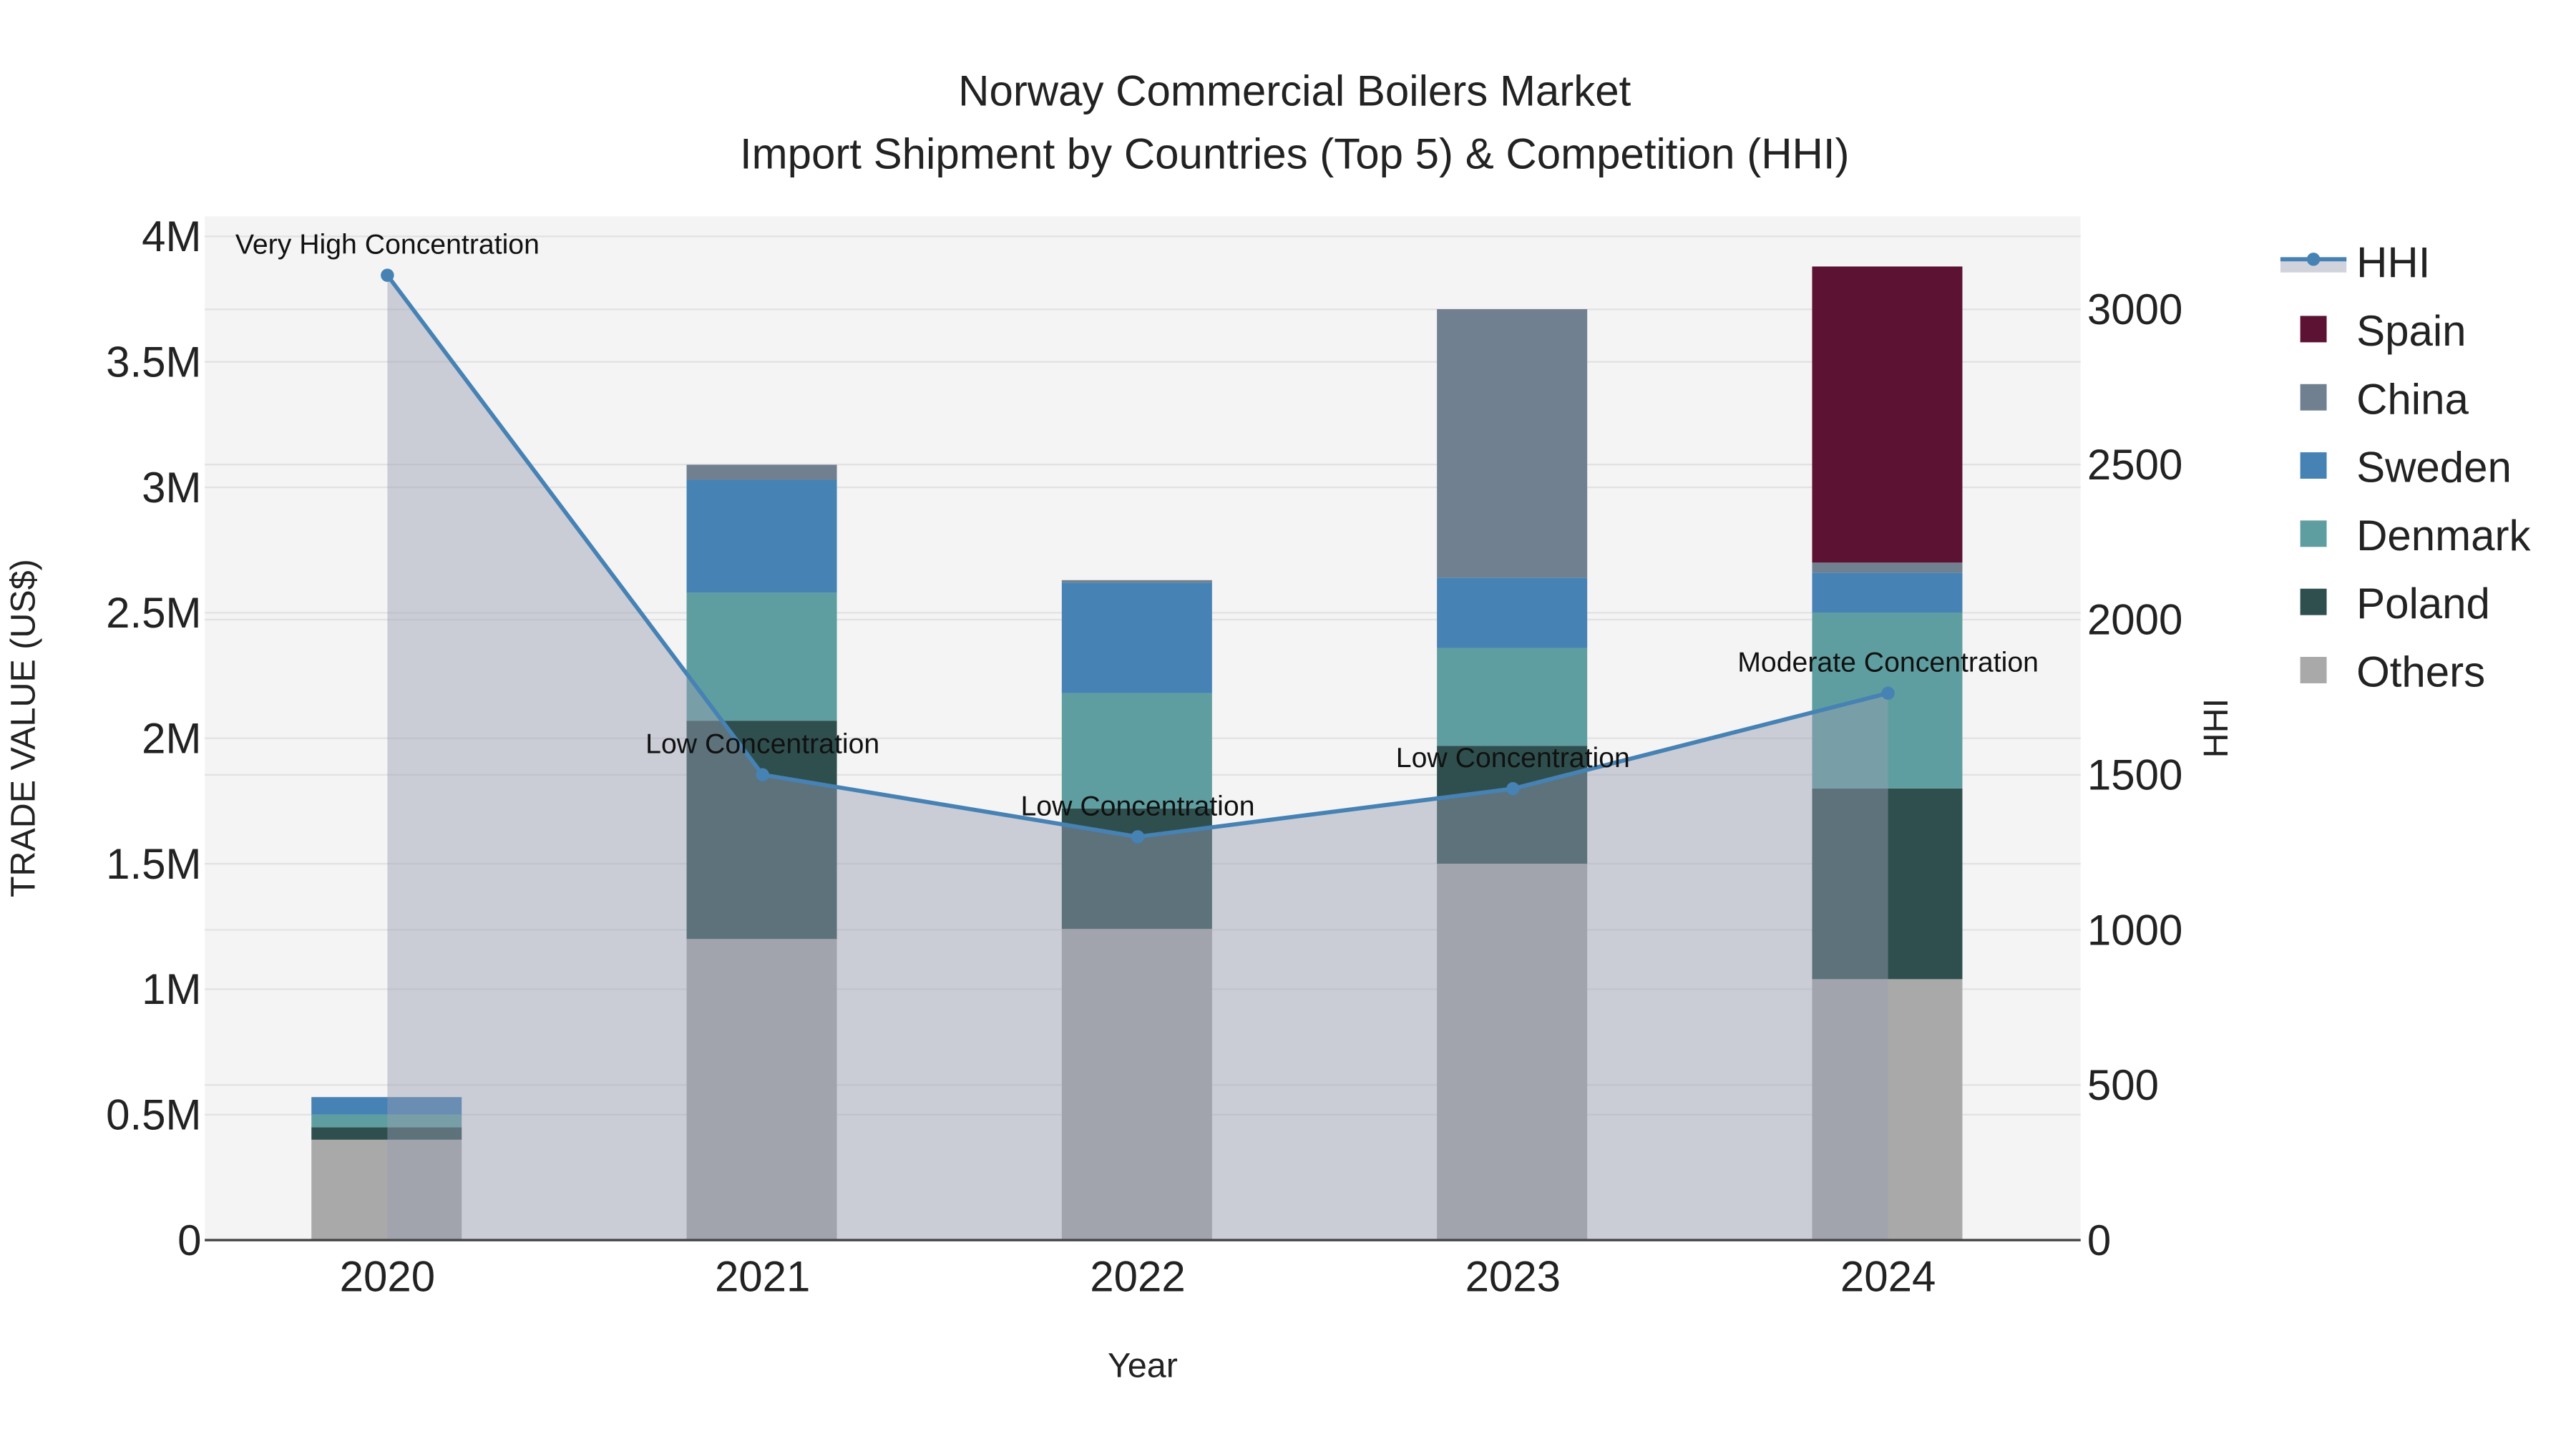  What do you see at coordinates (1513, 1277) in the screenshot?
I see `x-tick-label: 2023` at bounding box center [1513, 1277].